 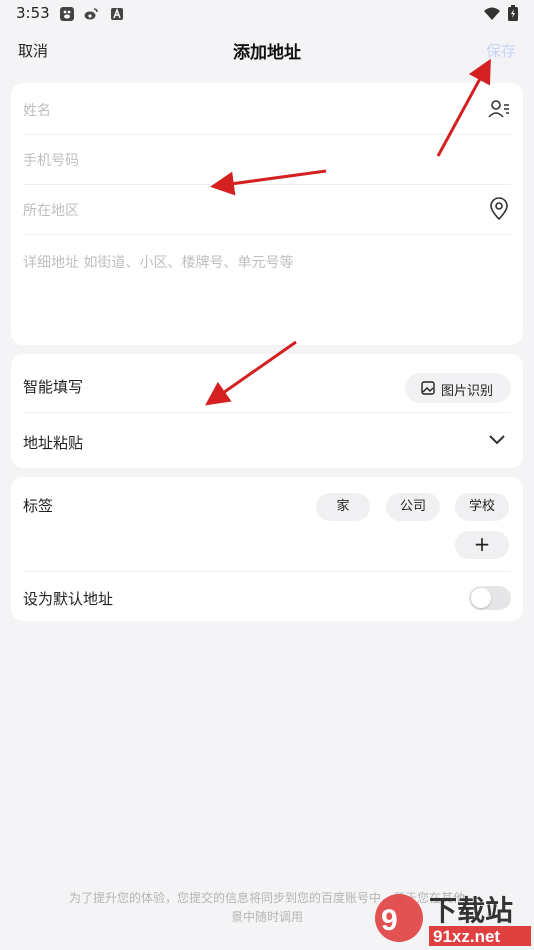 What do you see at coordinates (37, 110) in the screenshot?
I see `name-input: 姓名` at bounding box center [37, 110].